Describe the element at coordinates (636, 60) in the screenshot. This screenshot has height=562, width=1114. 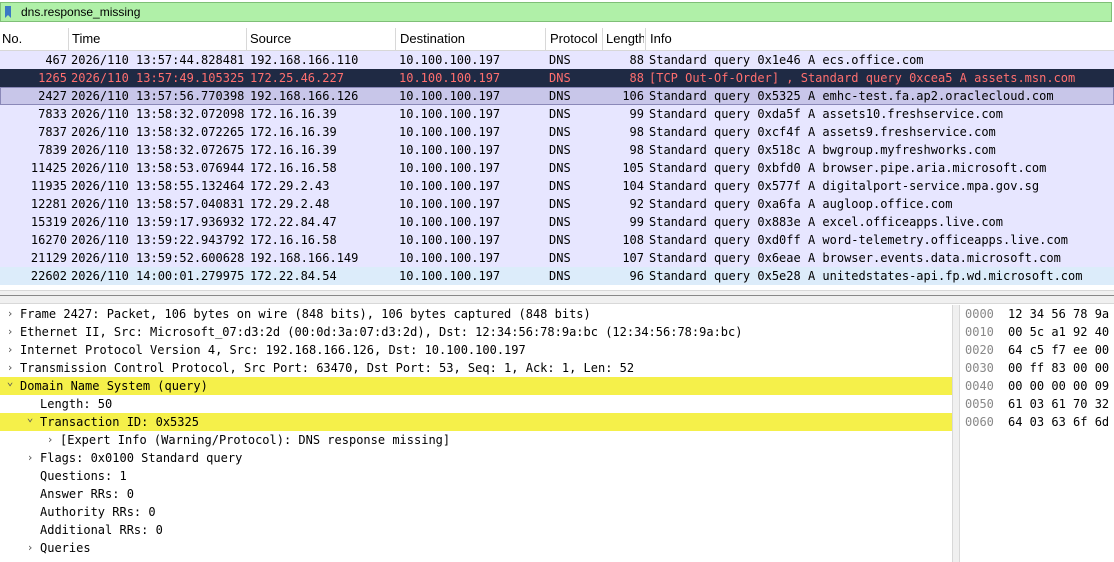
I see `packet-length: 88` at that location.